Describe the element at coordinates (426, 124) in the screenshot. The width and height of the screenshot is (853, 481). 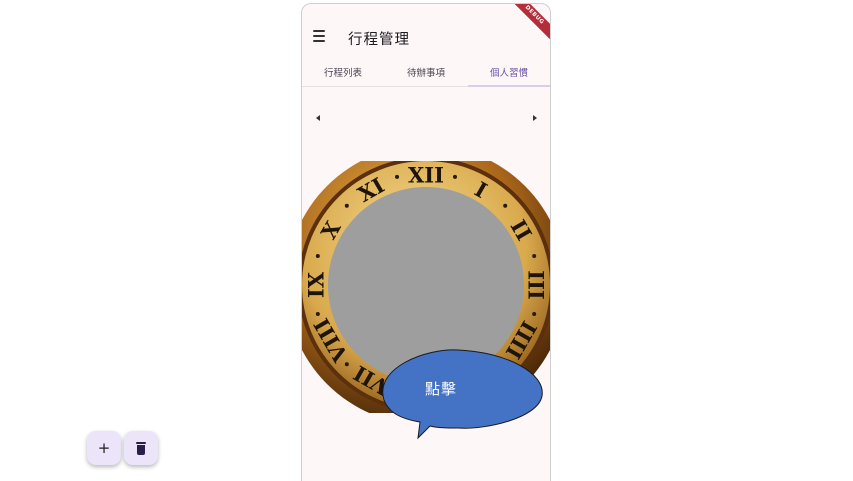
I see `page-switcher` at that location.